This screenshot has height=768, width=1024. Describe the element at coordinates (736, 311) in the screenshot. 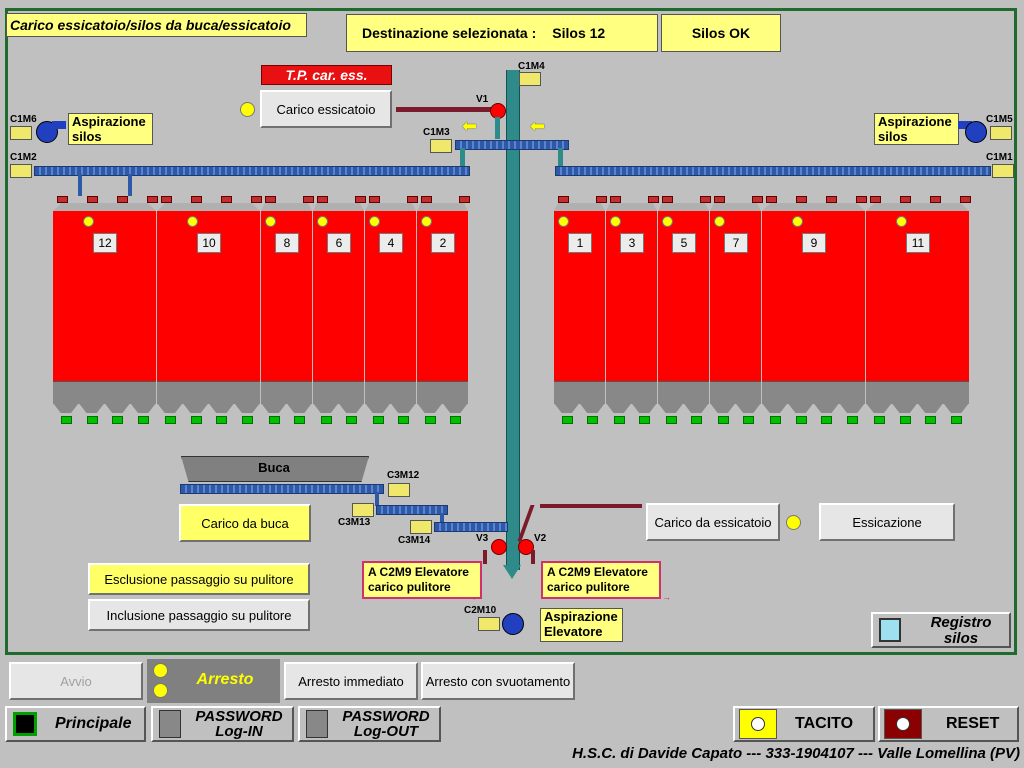

I see `silo: 7` at that location.